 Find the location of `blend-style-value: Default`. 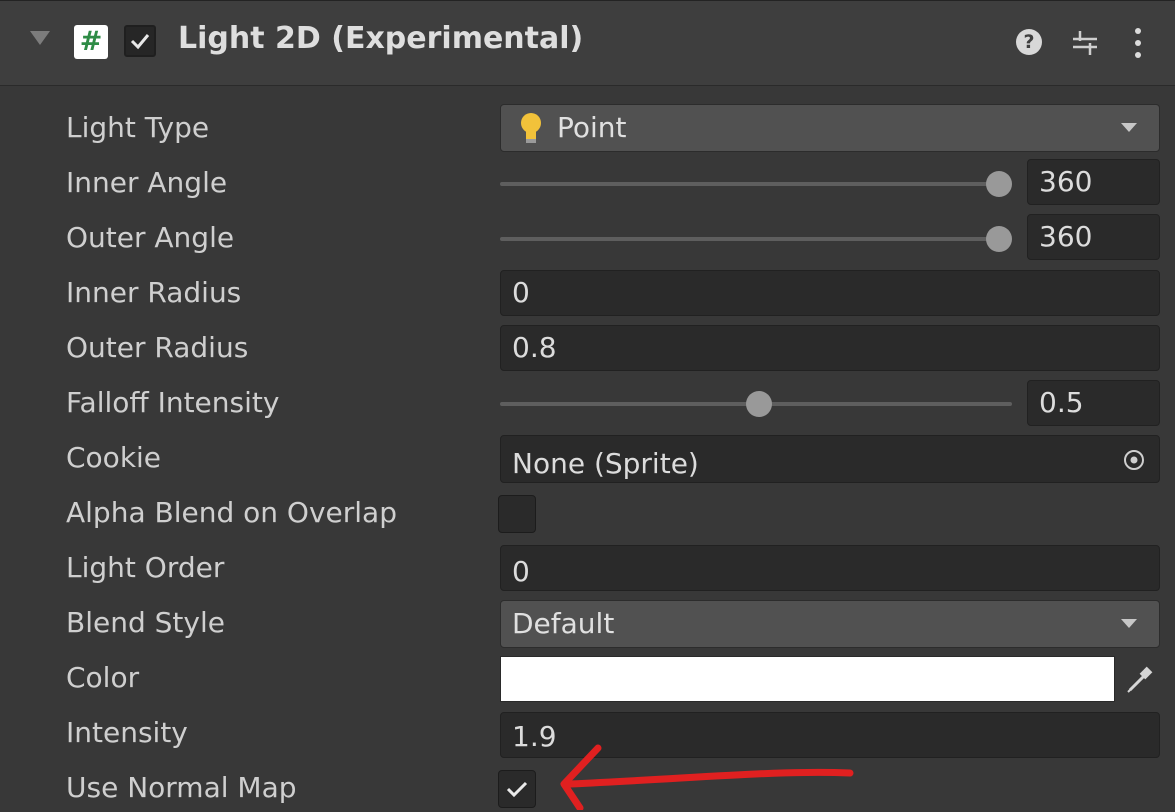

blend-style-value: Default is located at coordinates (563, 623).